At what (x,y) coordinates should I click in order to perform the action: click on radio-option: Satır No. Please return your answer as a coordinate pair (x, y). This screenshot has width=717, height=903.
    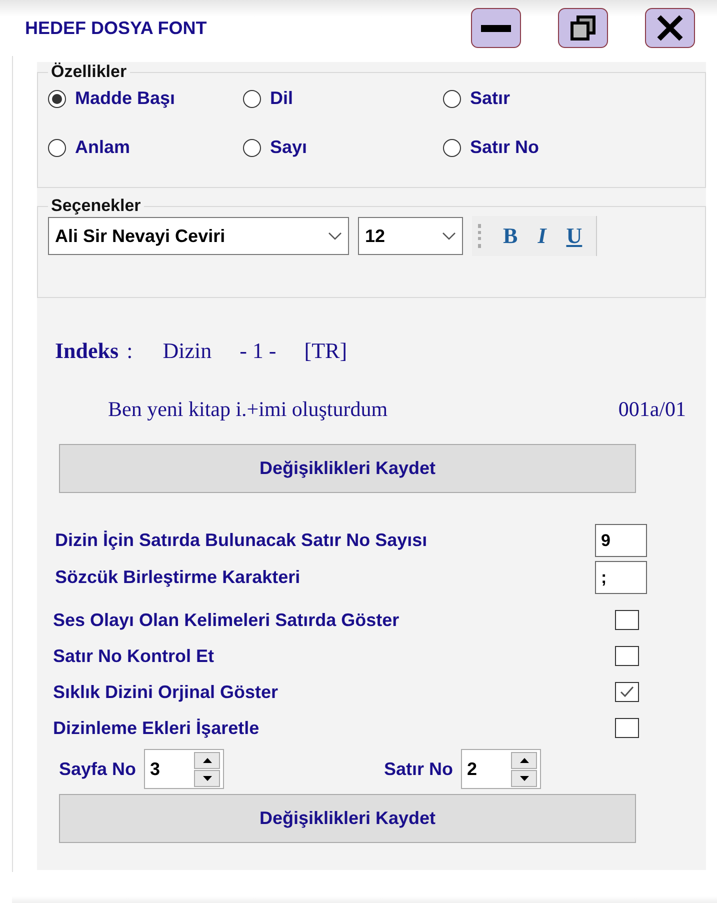
    Looking at the image, I should click on (543, 147).